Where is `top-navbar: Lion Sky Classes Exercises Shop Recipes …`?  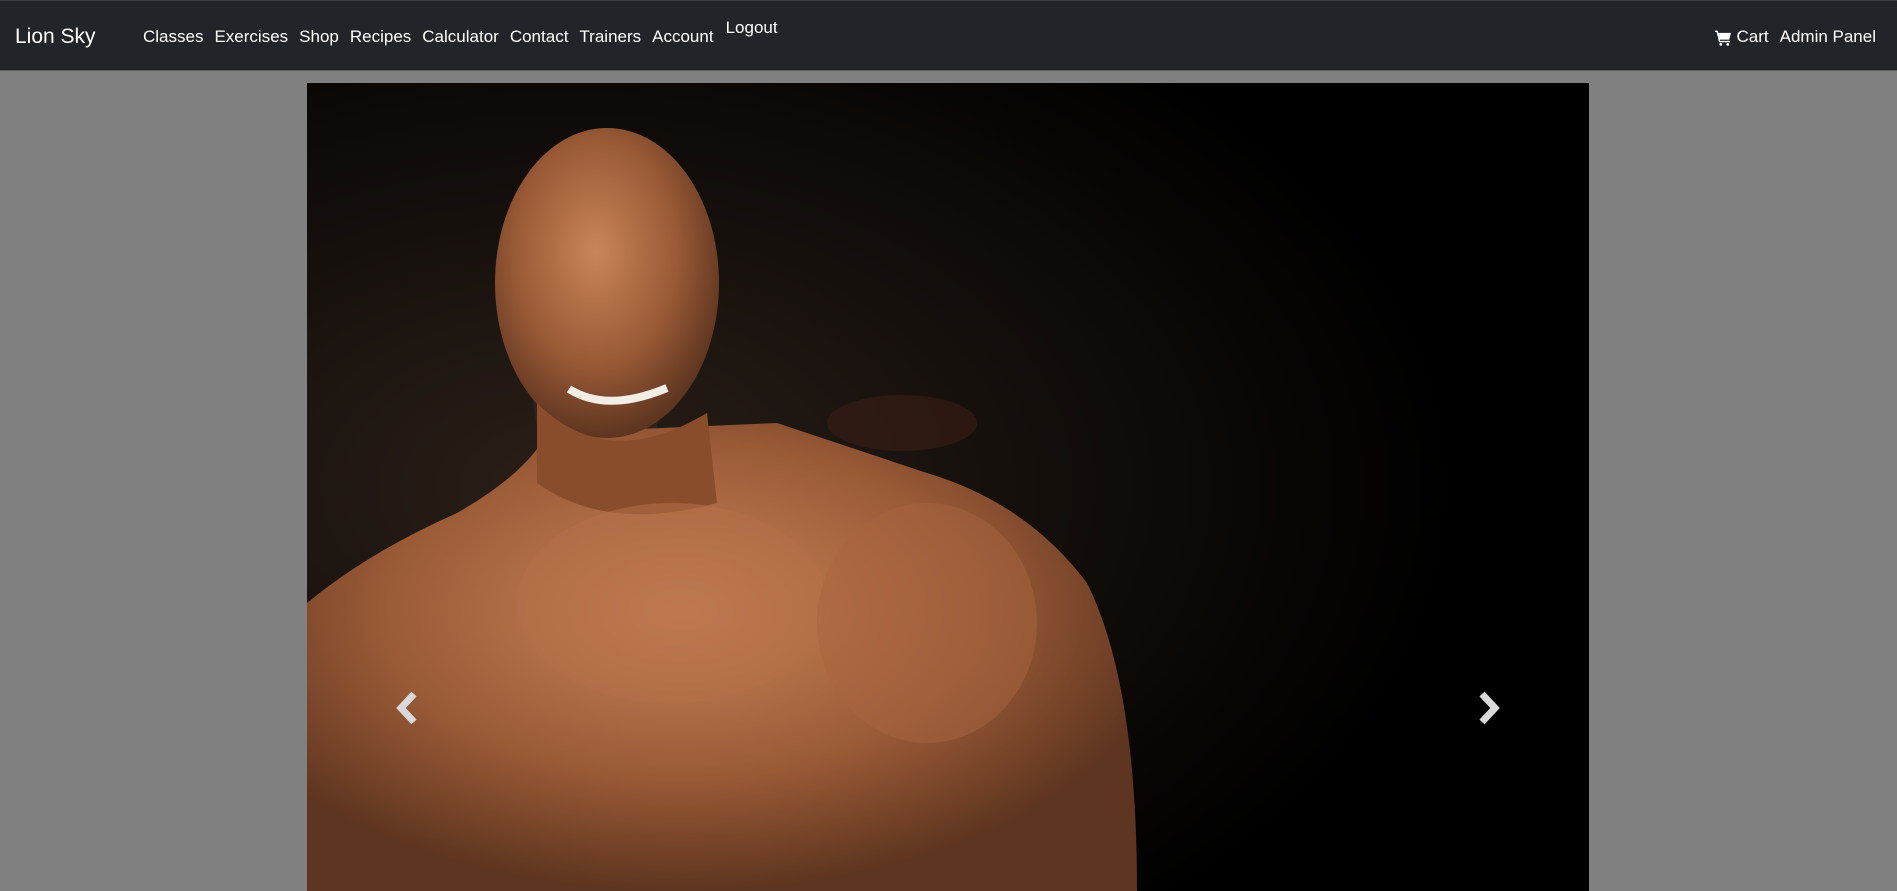 top-navbar: Lion Sky Classes Exercises Shop Recipes … is located at coordinates (948, 35).